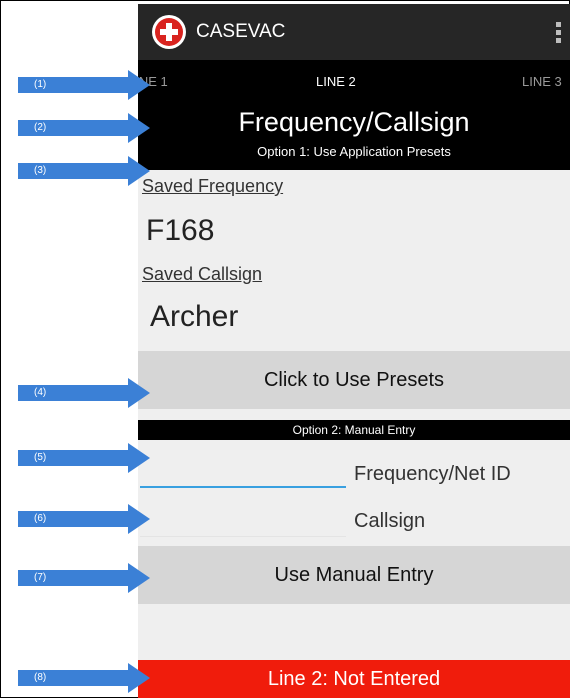 This screenshot has height=698, width=570. I want to click on callout-arrow-6: (6), so click(84, 519).